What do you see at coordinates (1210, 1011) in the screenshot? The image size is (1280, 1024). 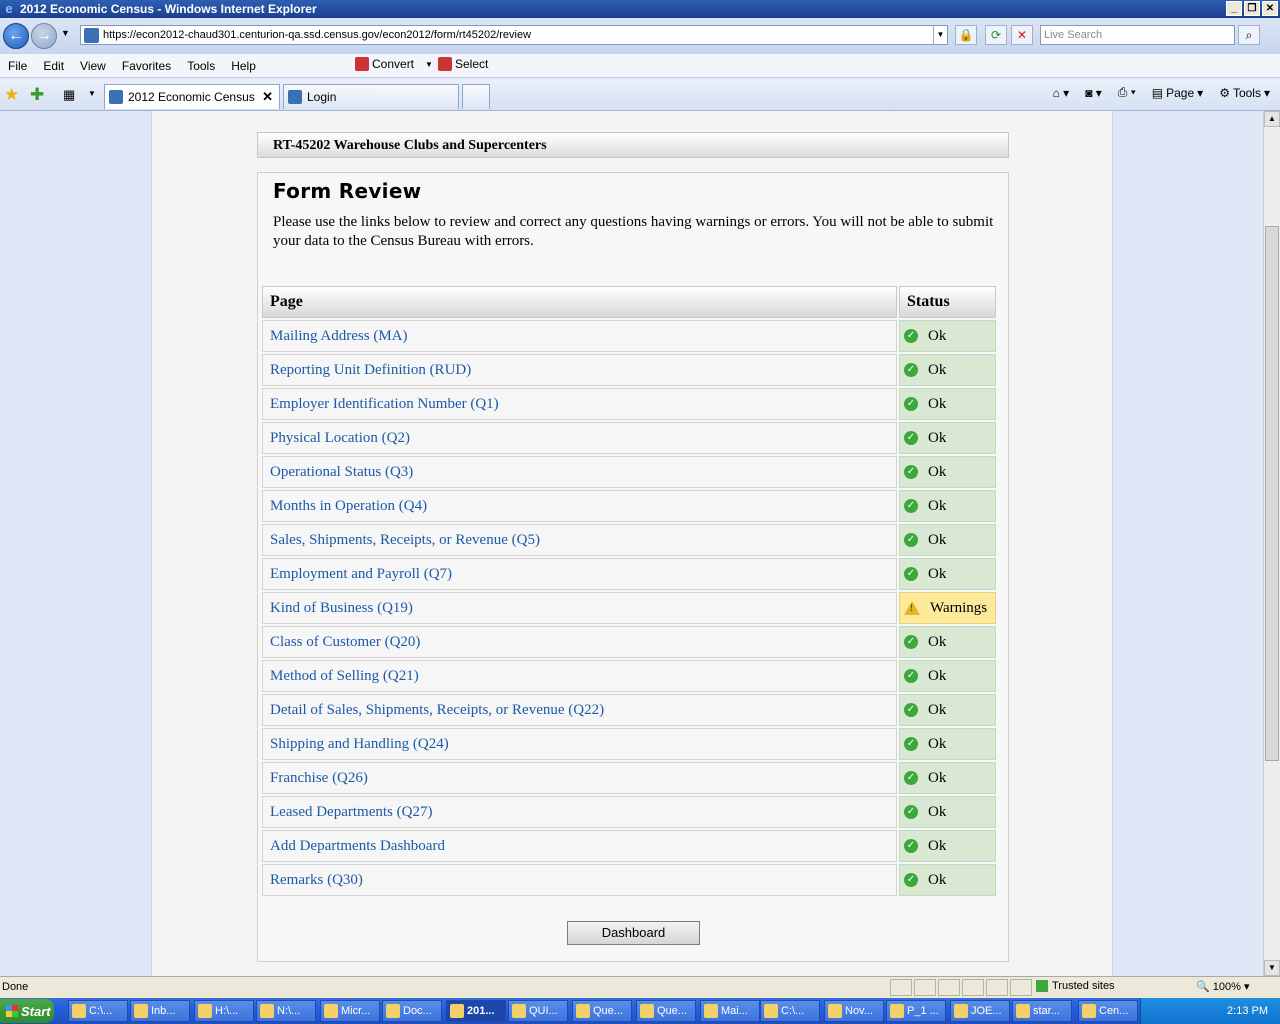 I see `system-tray: 2:13 PM` at bounding box center [1210, 1011].